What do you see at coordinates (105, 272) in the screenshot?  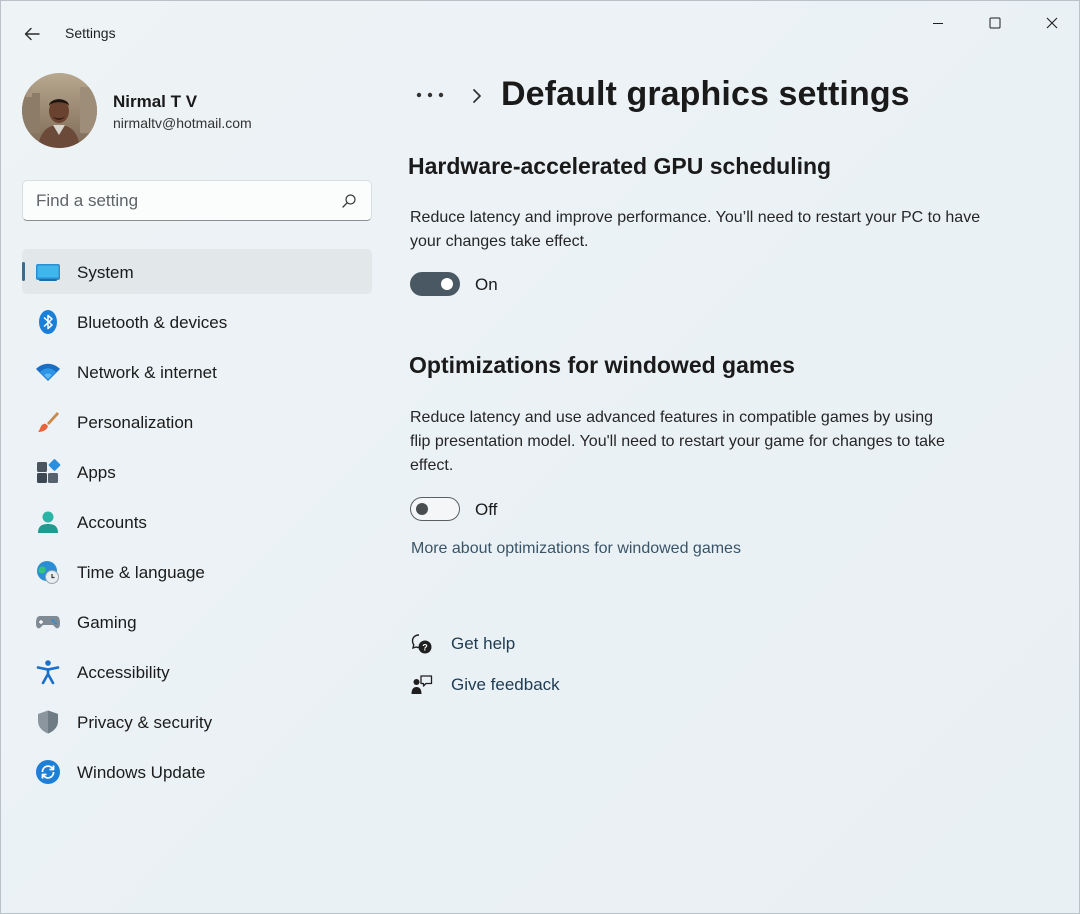 I see `sidebar-item-label: System` at bounding box center [105, 272].